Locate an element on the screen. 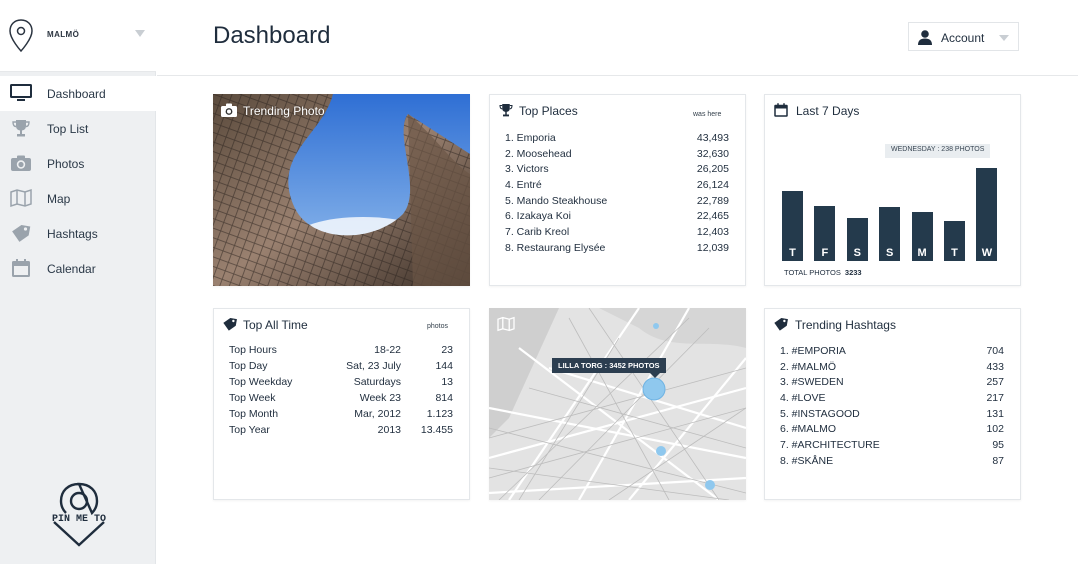 The width and height of the screenshot is (1078, 564). list-item: 6. Izakaya Koi 22,465 is located at coordinates (617, 218).